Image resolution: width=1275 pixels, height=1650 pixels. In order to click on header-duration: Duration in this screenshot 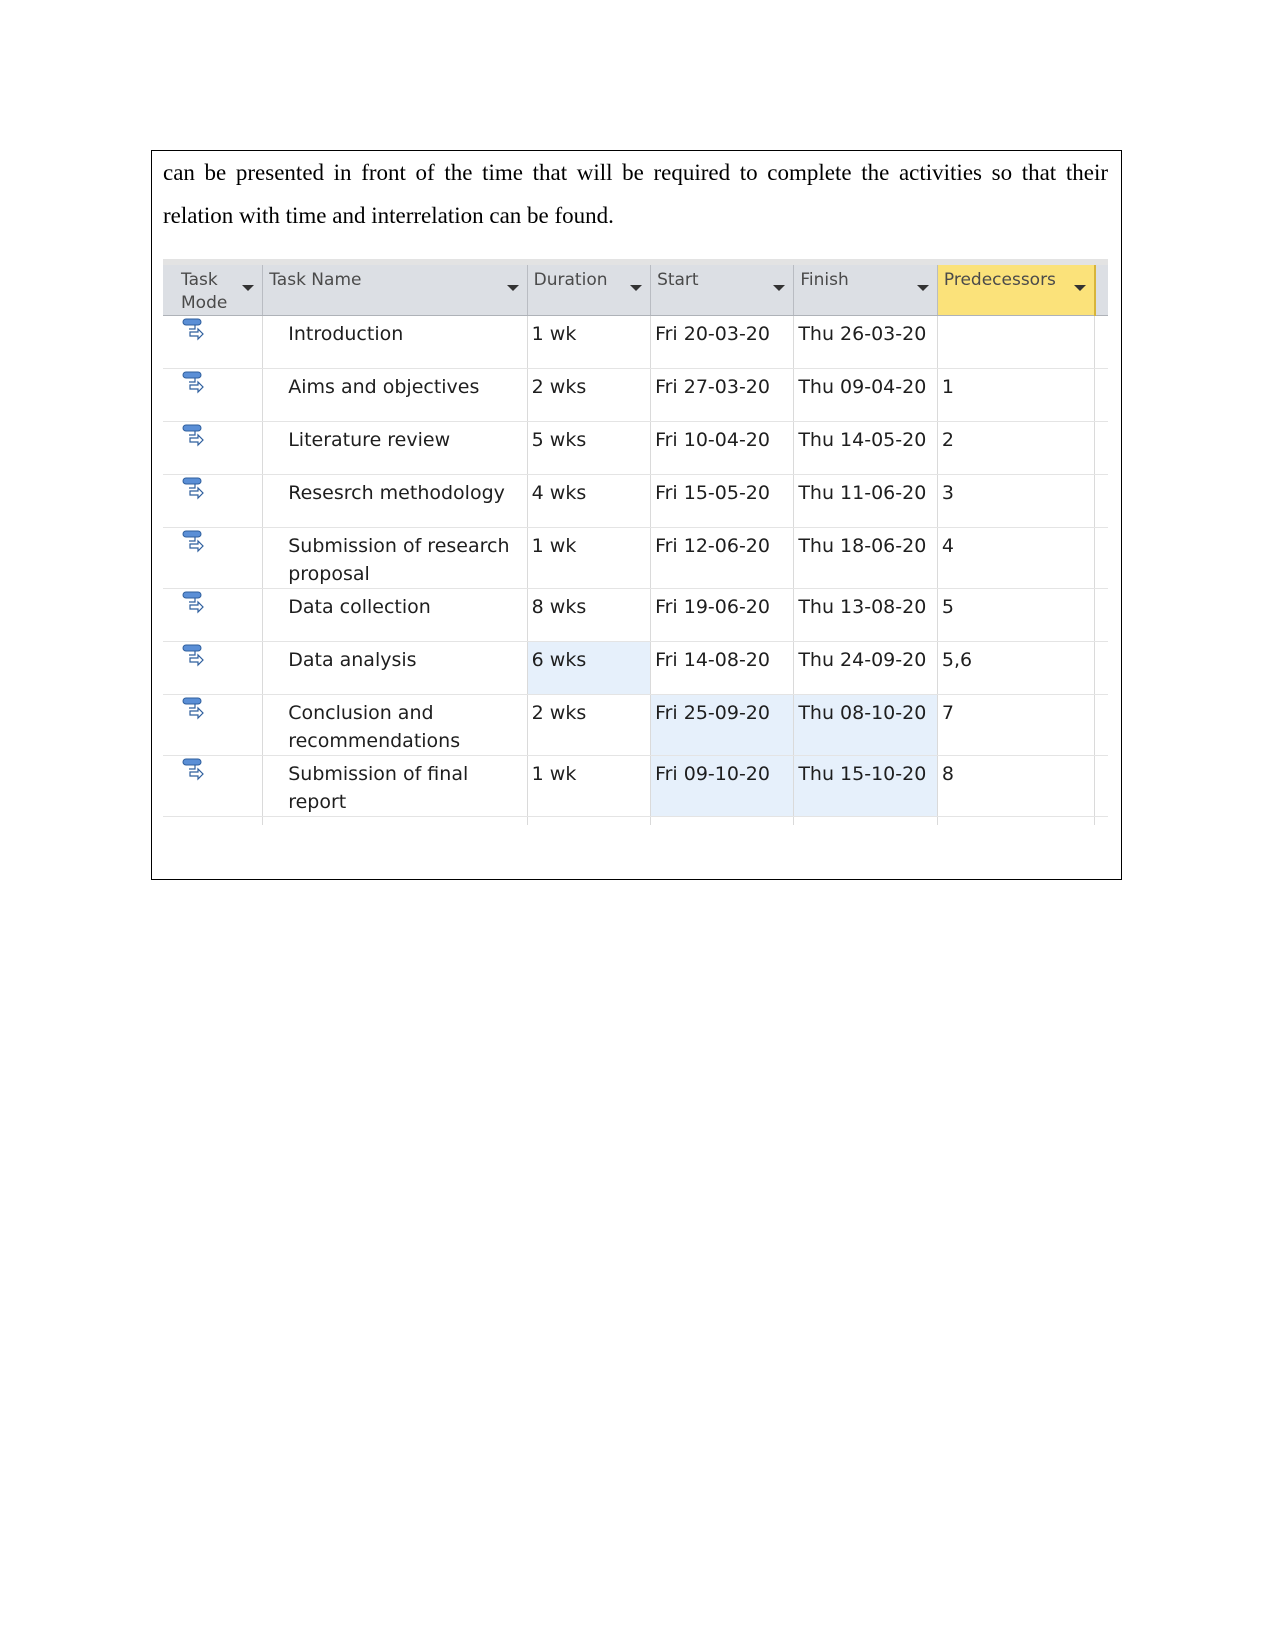, I will do `click(589, 290)`.